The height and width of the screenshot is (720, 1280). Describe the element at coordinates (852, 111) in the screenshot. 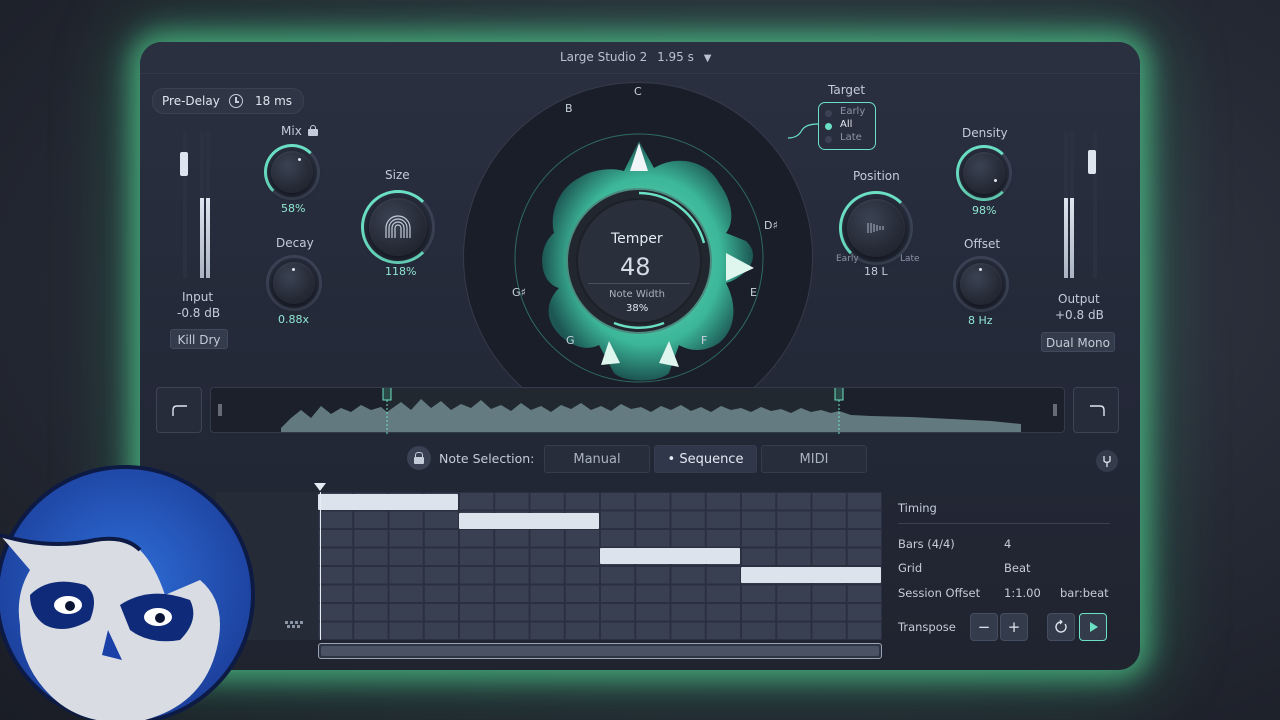

I see `target-early: Early` at that location.